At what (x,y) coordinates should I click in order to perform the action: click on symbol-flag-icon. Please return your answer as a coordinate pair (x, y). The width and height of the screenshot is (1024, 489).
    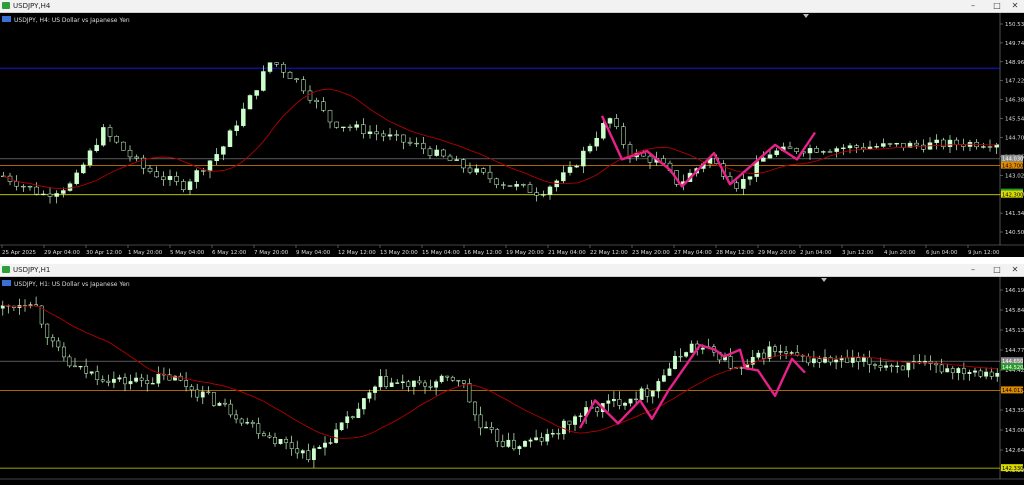
    Looking at the image, I should click on (6, 283).